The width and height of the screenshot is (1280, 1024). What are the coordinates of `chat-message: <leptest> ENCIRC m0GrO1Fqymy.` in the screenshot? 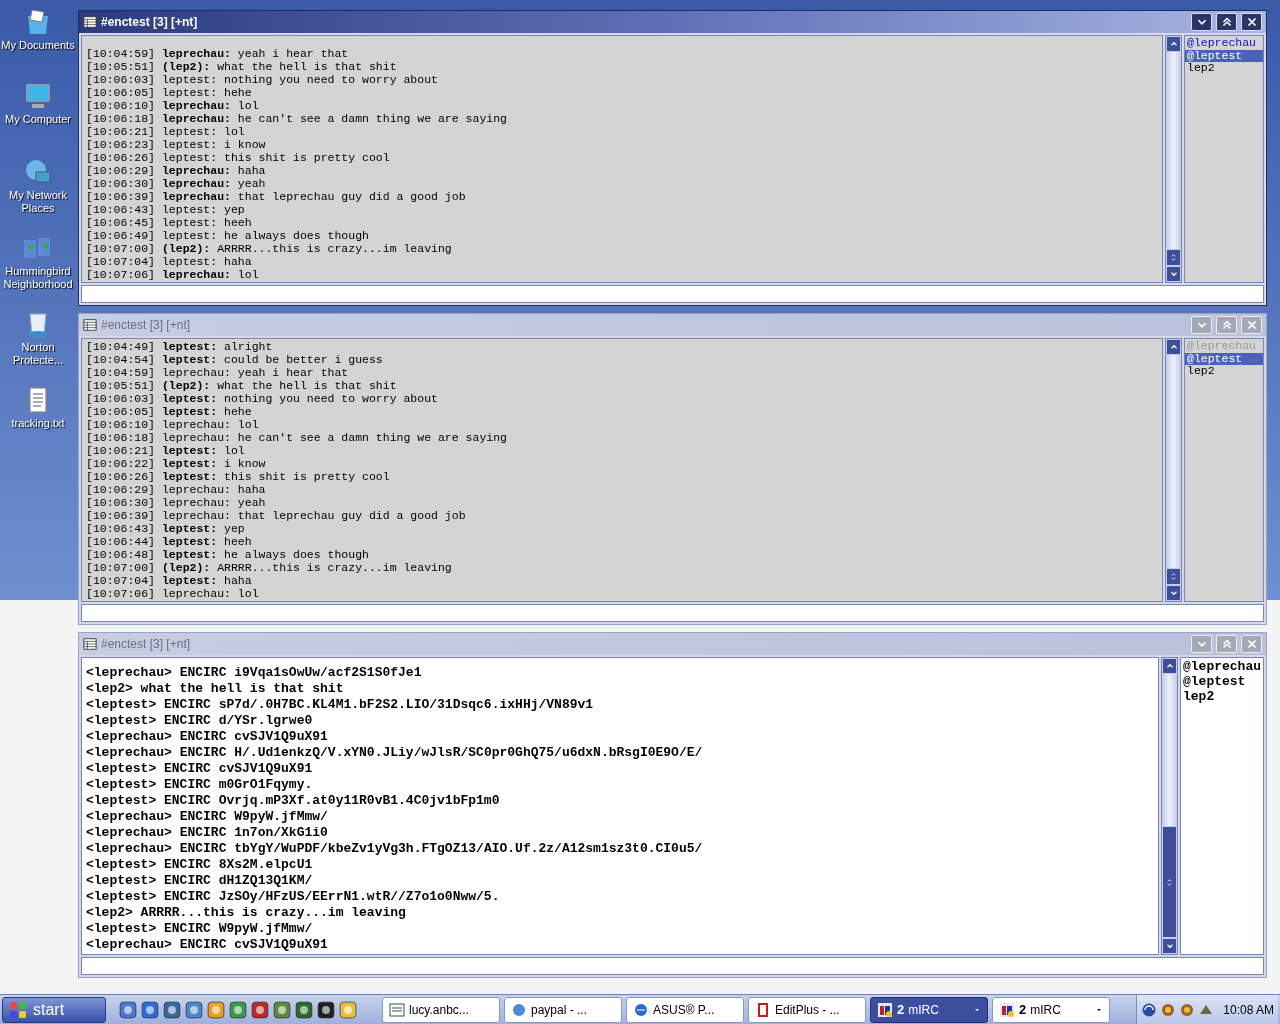 It's located at (200, 785).